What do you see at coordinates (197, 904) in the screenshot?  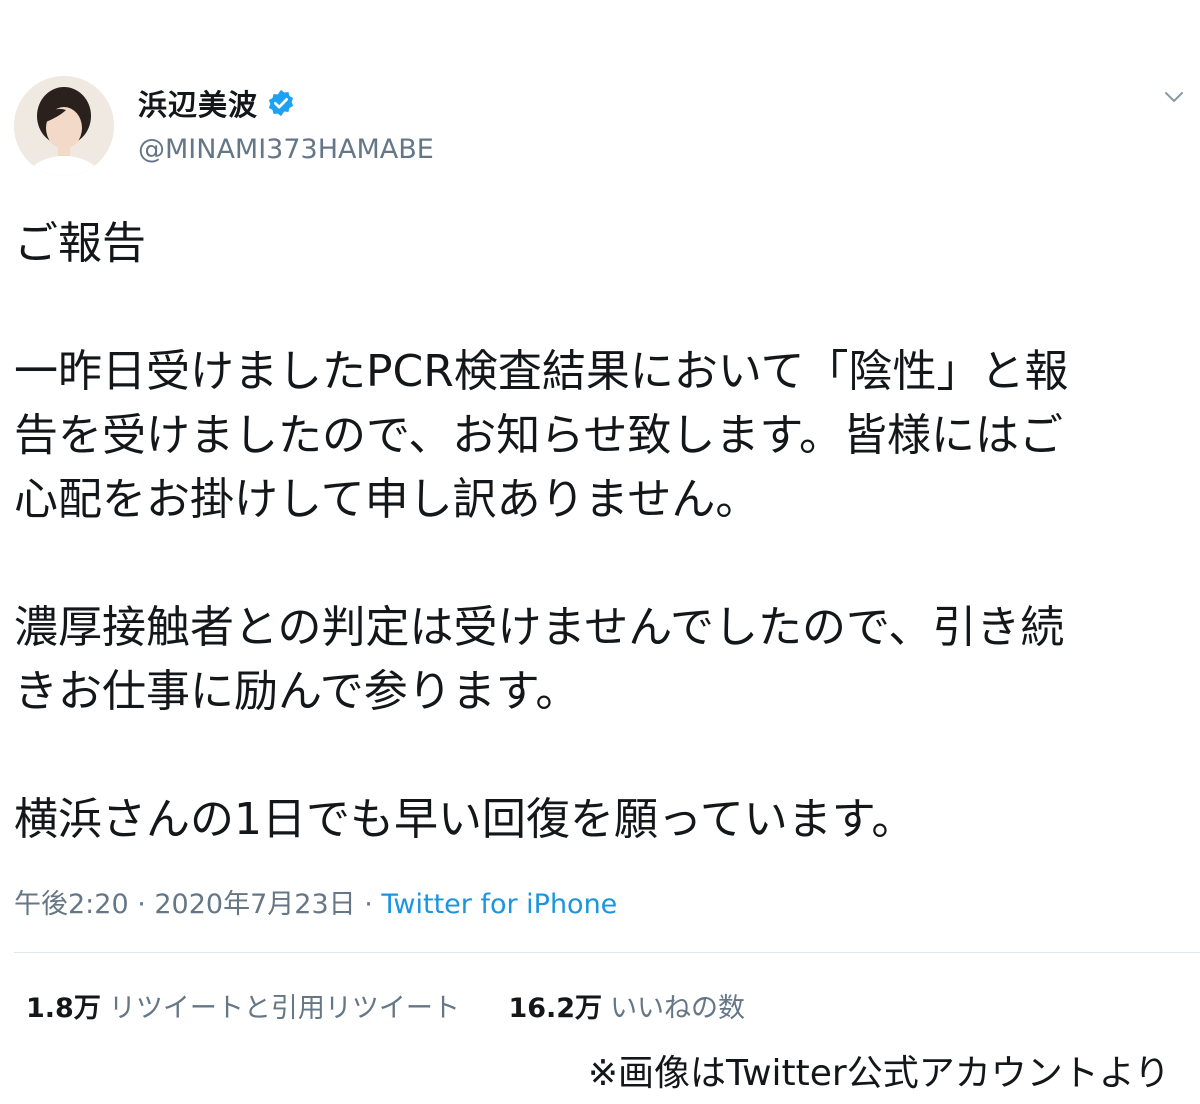 I see `tweet-timestamp: 午後2:20 · 2020年7月23日 ·` at bounding box center [197, 904].